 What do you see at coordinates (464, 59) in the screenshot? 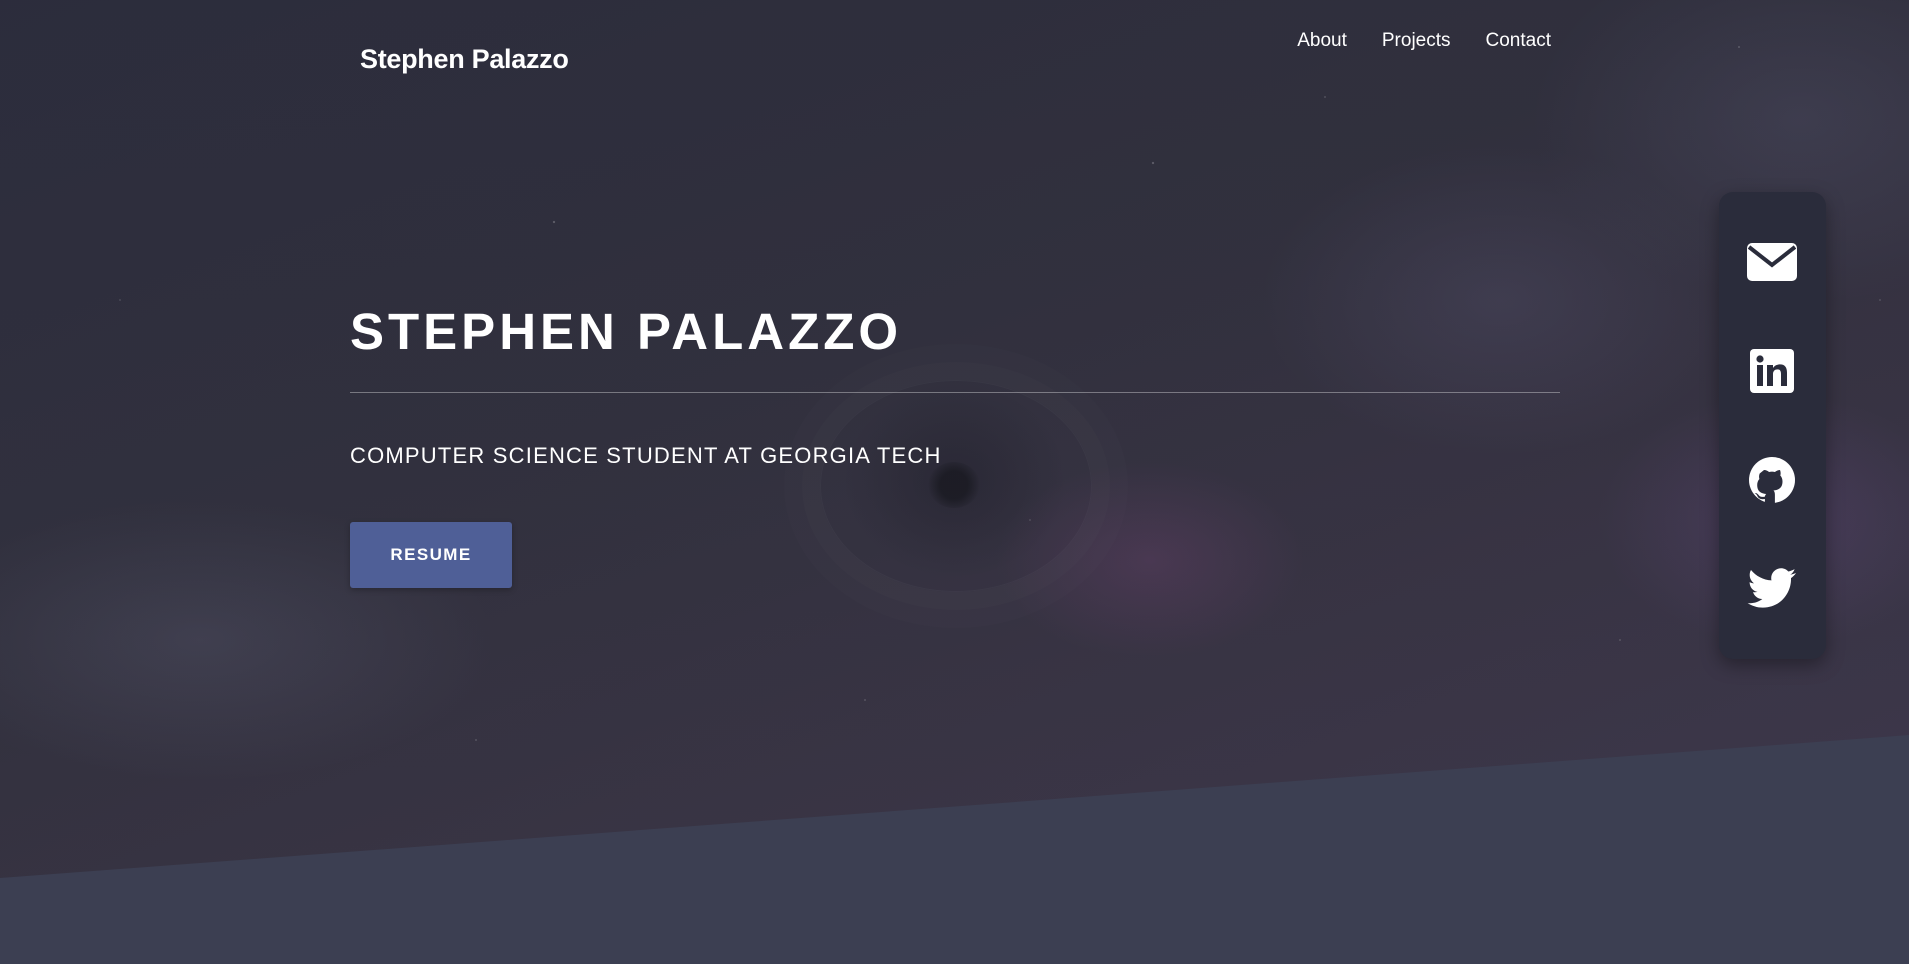
I see `brand-logo: Stephen Palazzo` at bounding box center [464, 59].